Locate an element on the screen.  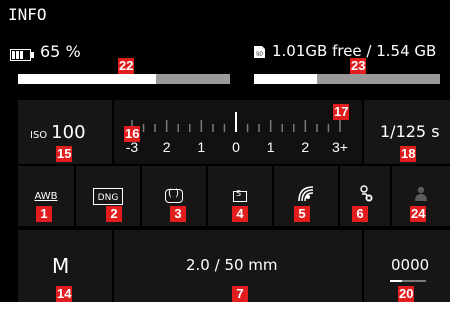
callout-marker-22: 22 is located at coordinates (126, 66).